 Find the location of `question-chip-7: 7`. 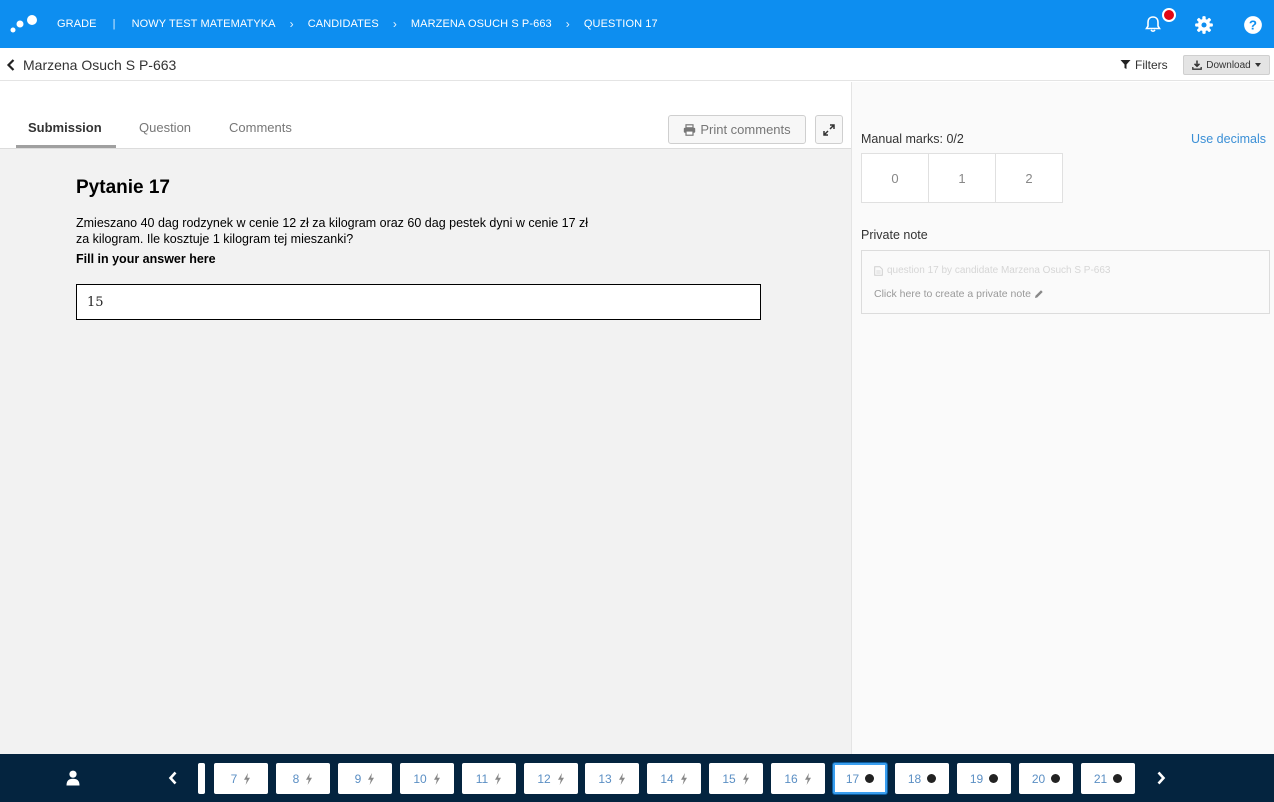

question-chip-7: 7 is located at coordinates (241, 778).